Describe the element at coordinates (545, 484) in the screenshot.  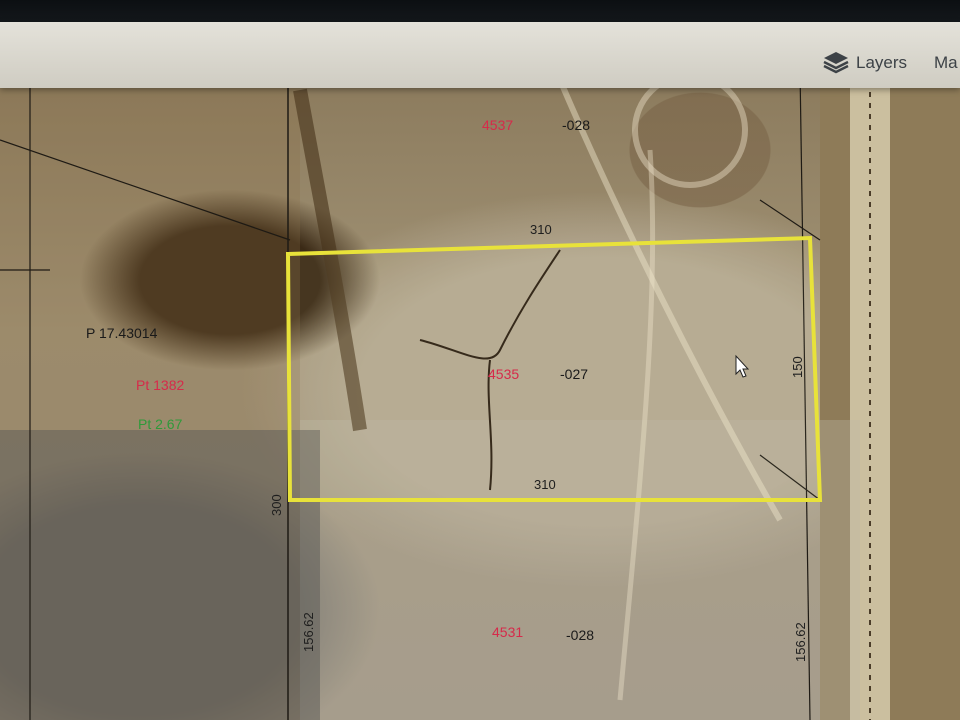
I see `dimension-bottom: 310` at that location.